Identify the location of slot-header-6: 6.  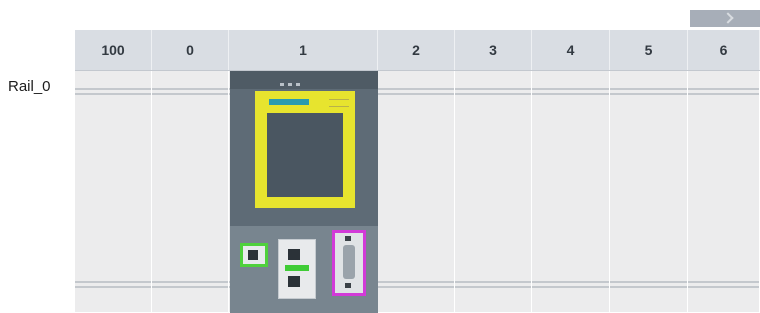
(724, 50).